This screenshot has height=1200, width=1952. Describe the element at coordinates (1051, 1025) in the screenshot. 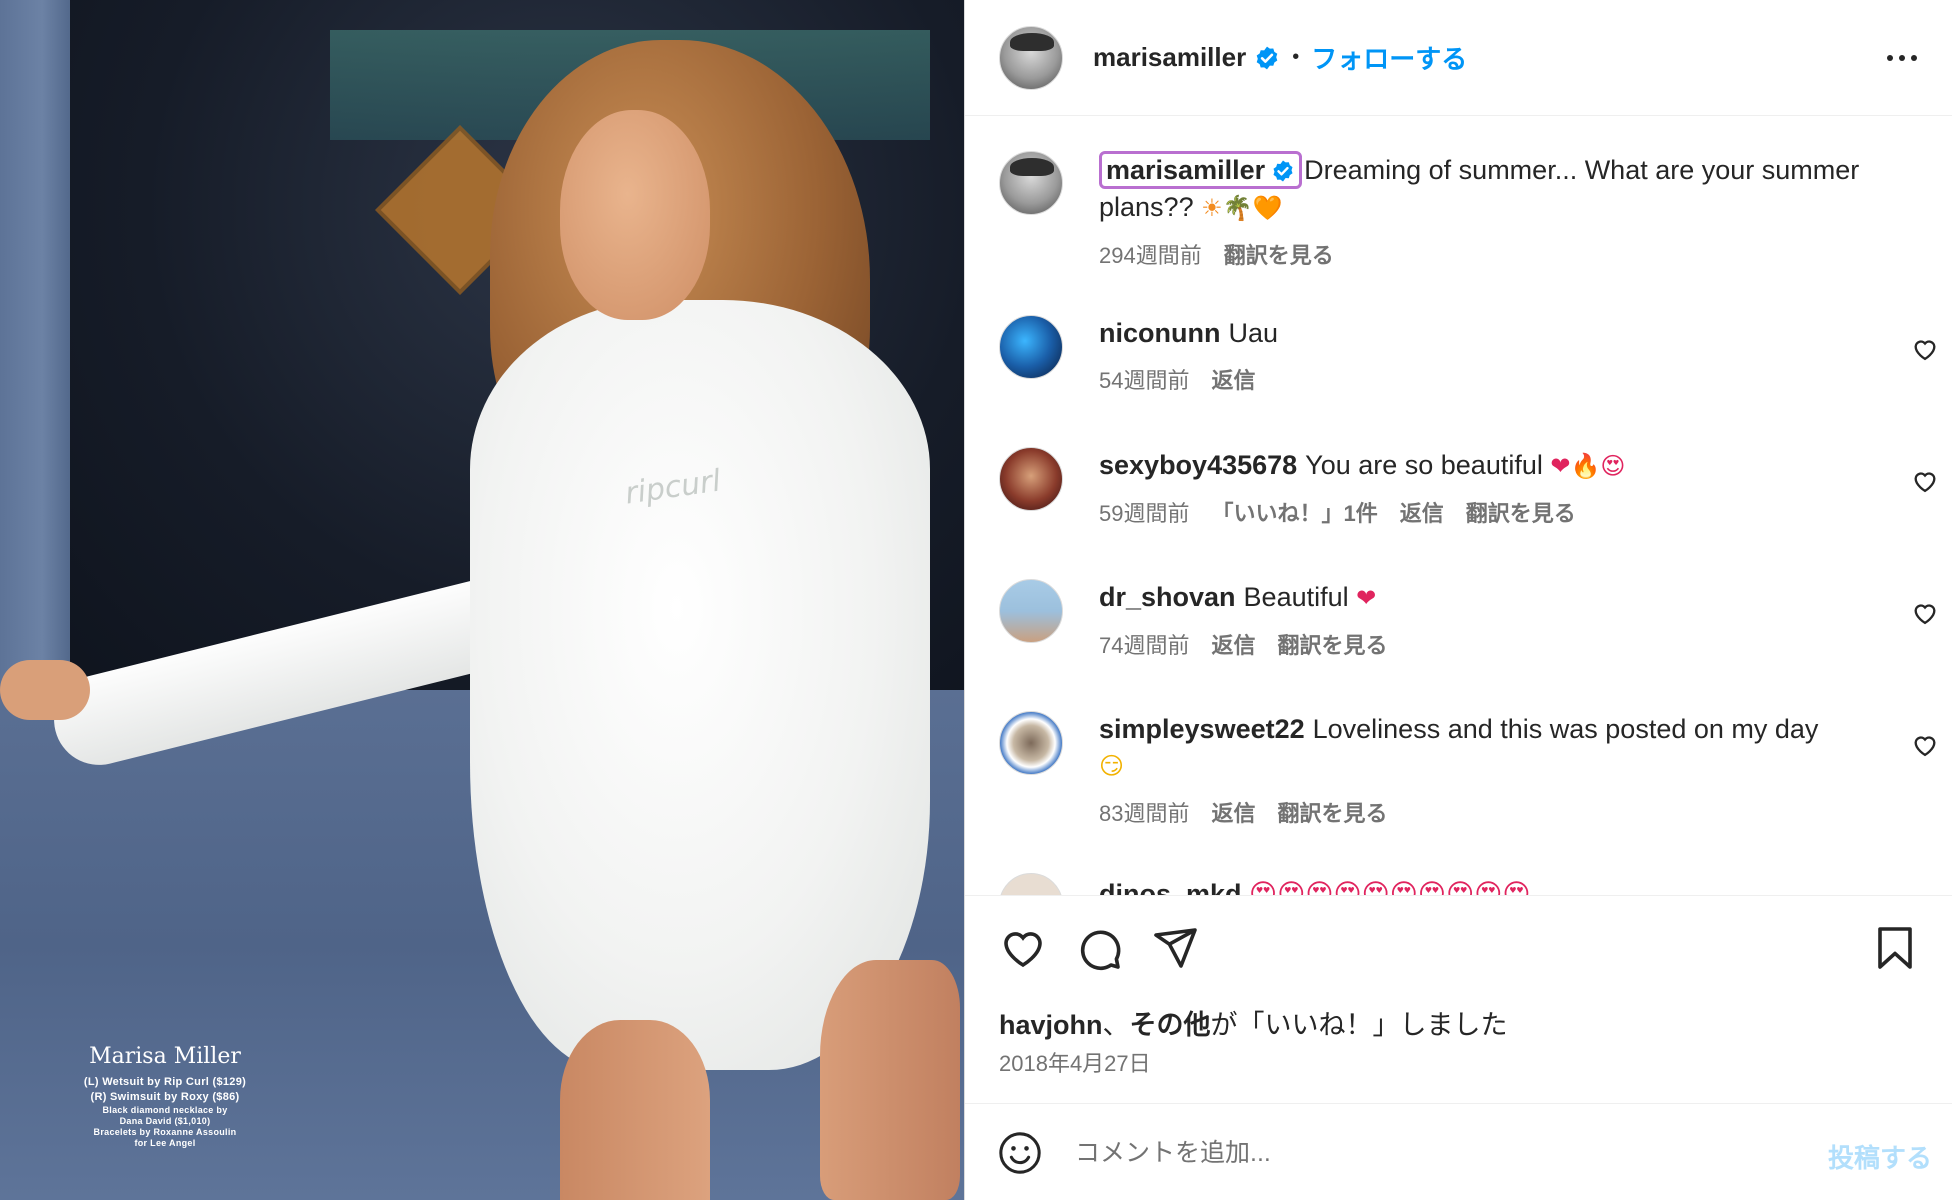

I see `likes-user-link: havjohn` at that location.